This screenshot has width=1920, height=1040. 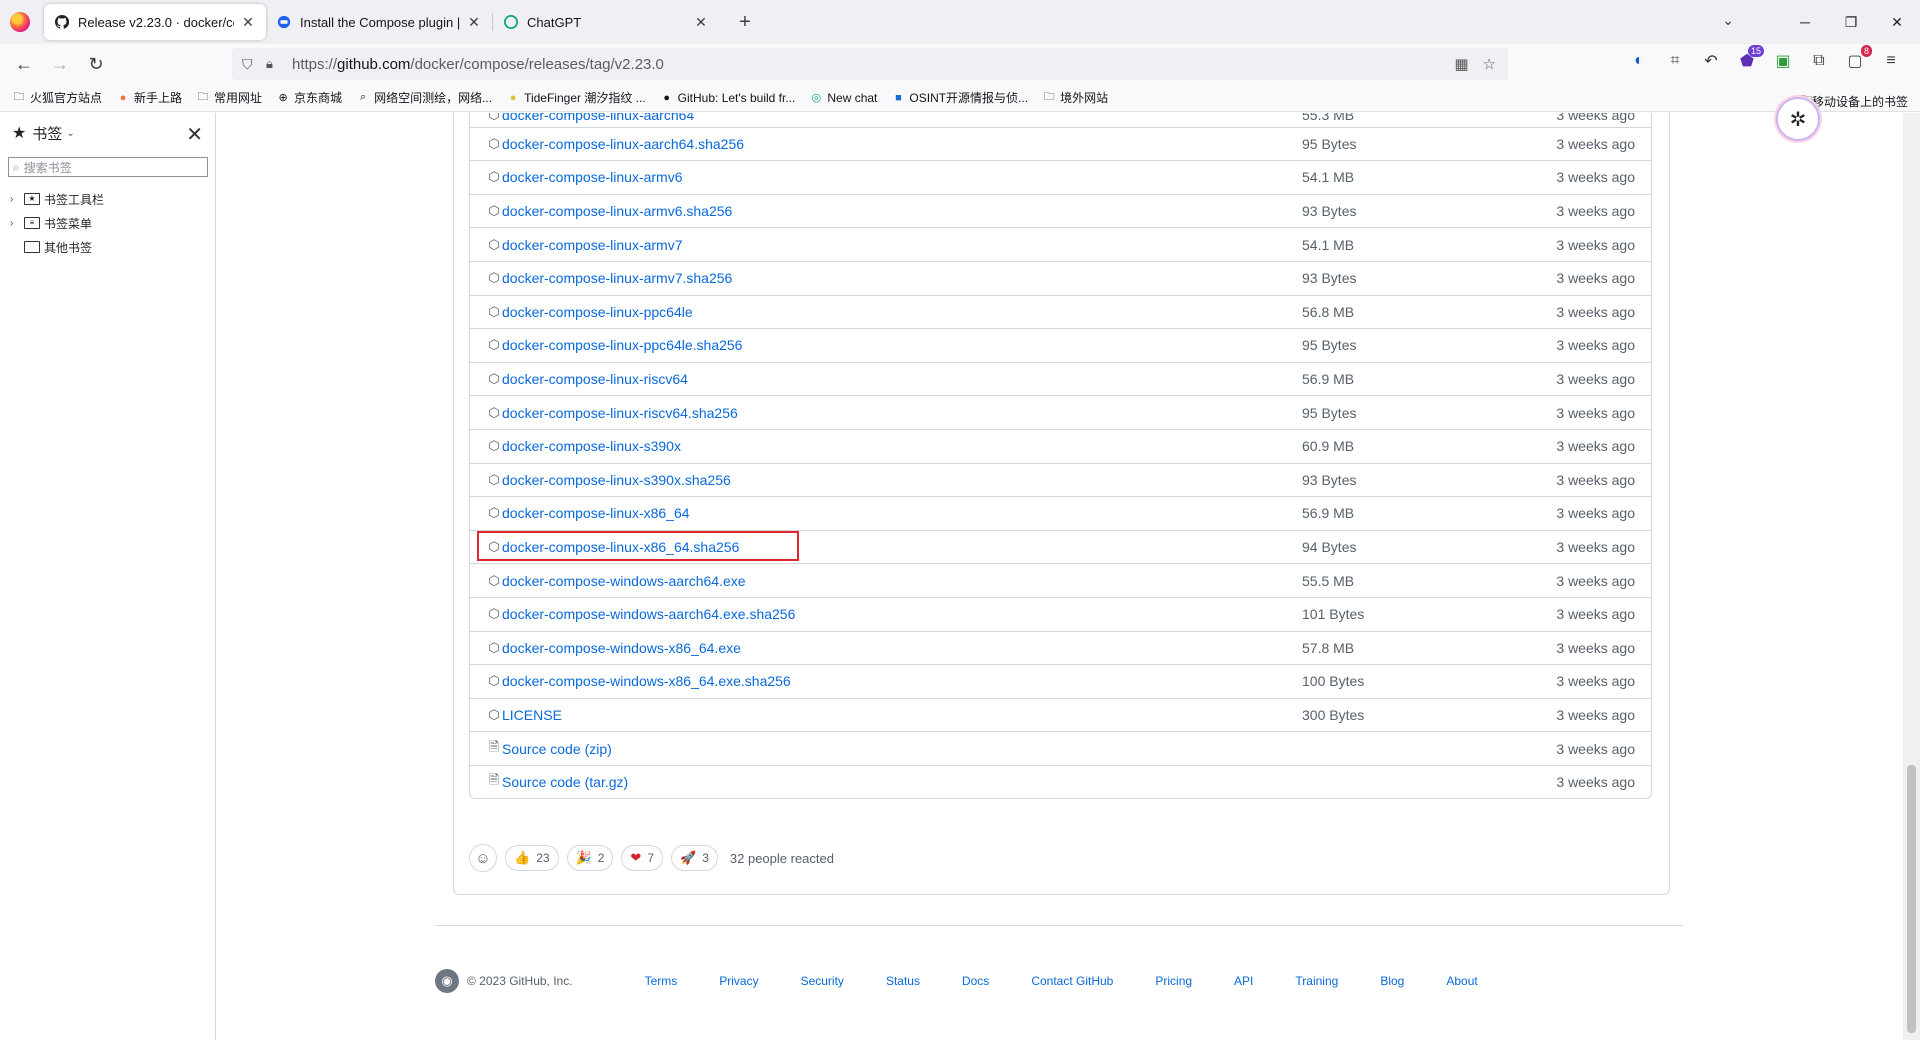 I want to click on asset-link: LICENSE, so click(x=532, y=715).